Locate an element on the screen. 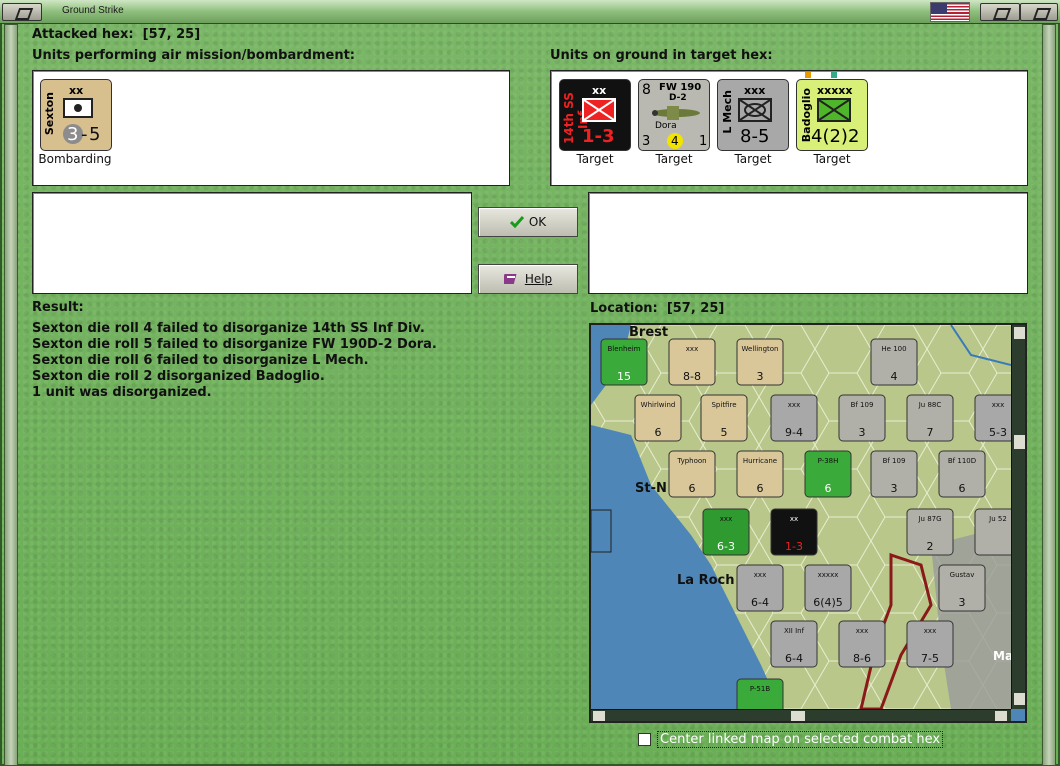 This screenshot has height=766, width=1060. center-map-checkbox is located at coordinates (644, 739).